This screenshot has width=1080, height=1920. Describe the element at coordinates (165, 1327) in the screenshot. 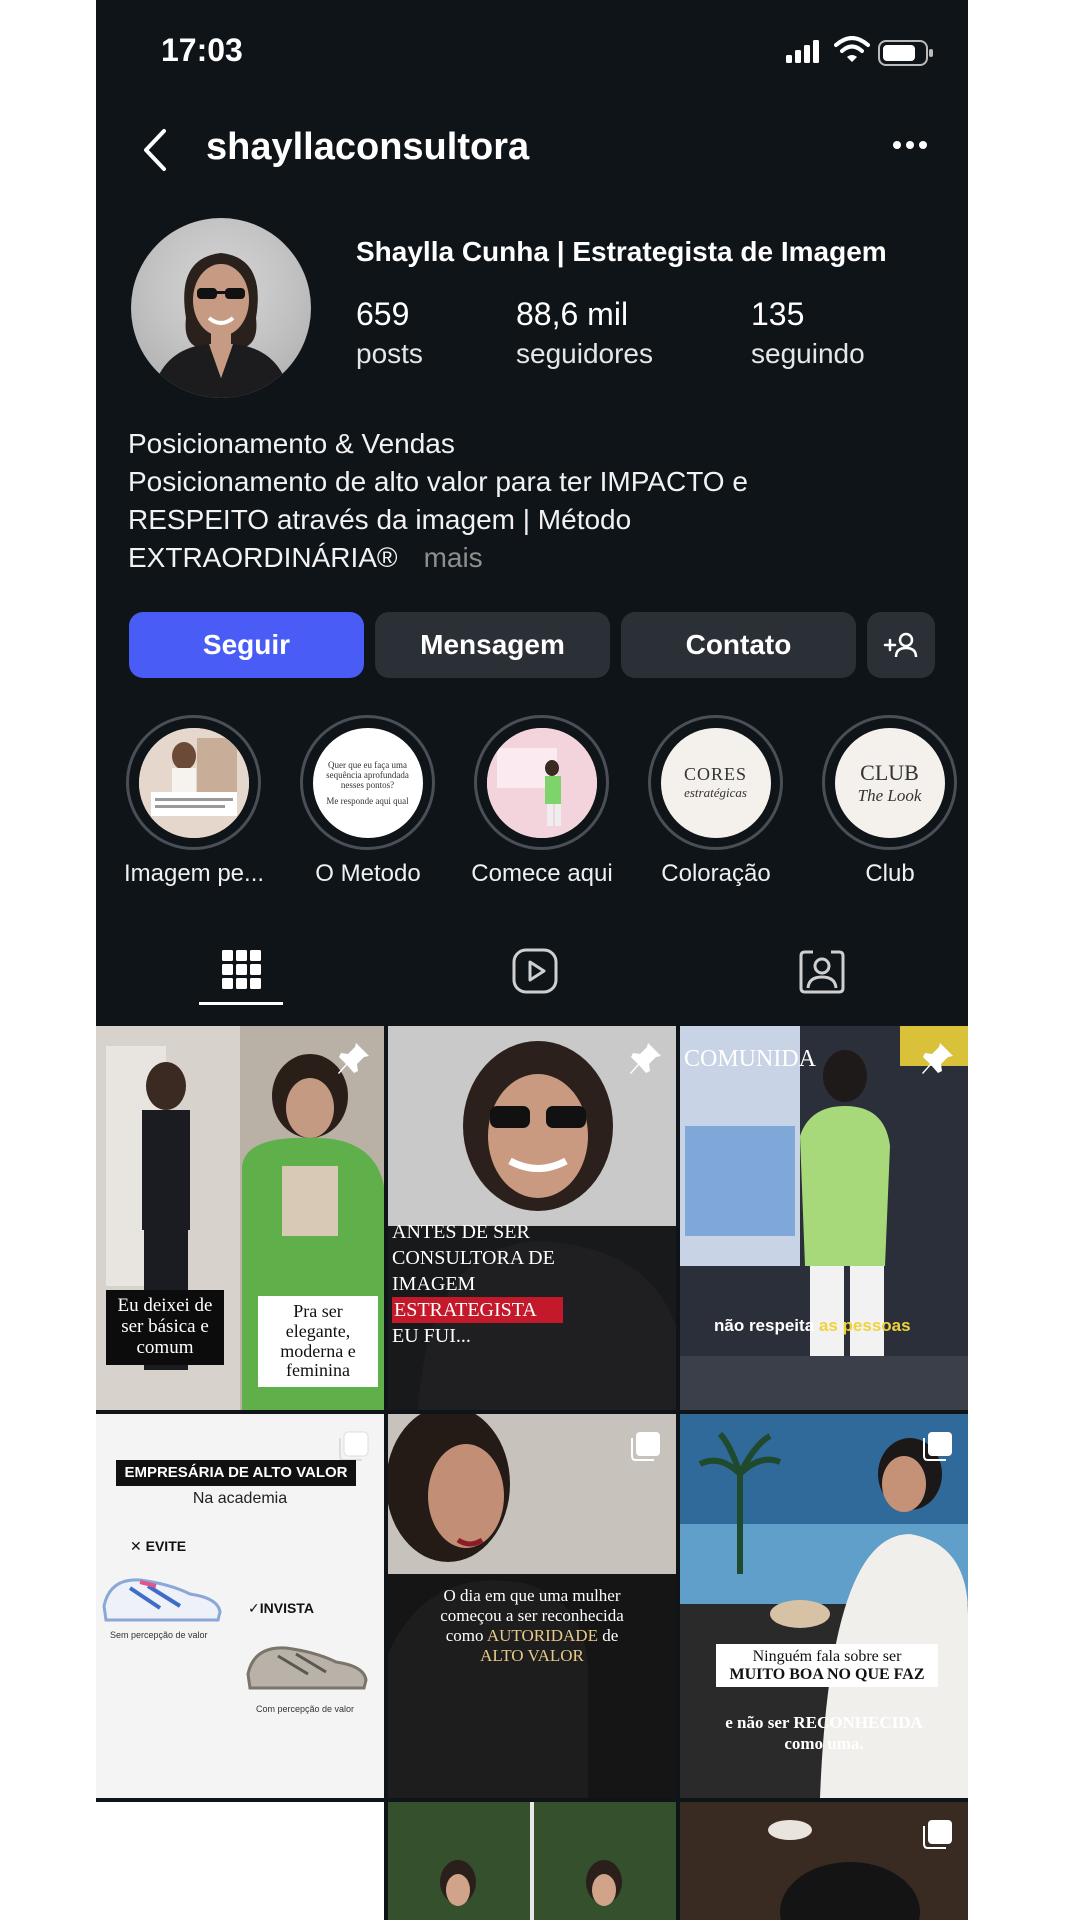

I see `post-caption: Eu deixei de ser básica e comum` at that location.